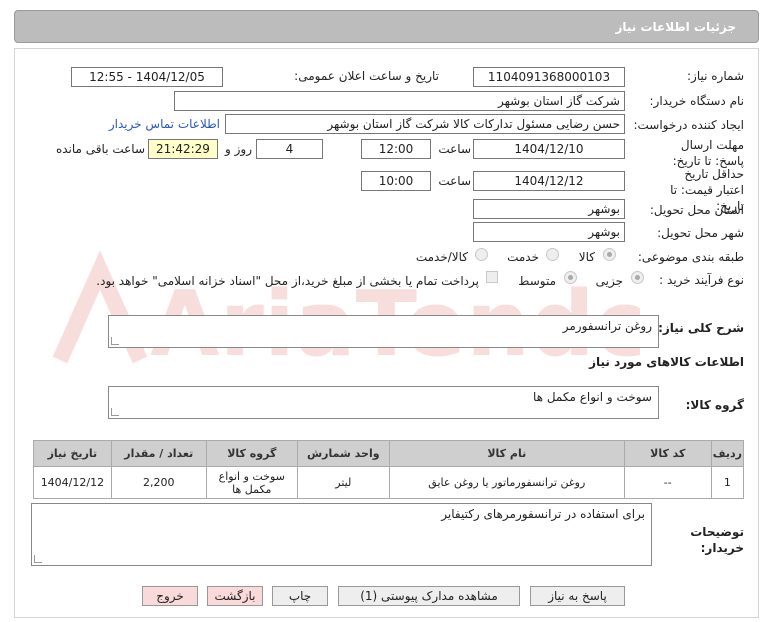 Image resolution: width=761 pixels, height=622 pixels. I want to click on col-row-number: ردیف, so click(727, 453).